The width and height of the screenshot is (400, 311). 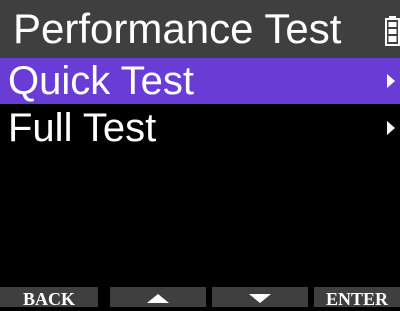 I want to click on enter-button: ENTER, so click(x=357, y=298).